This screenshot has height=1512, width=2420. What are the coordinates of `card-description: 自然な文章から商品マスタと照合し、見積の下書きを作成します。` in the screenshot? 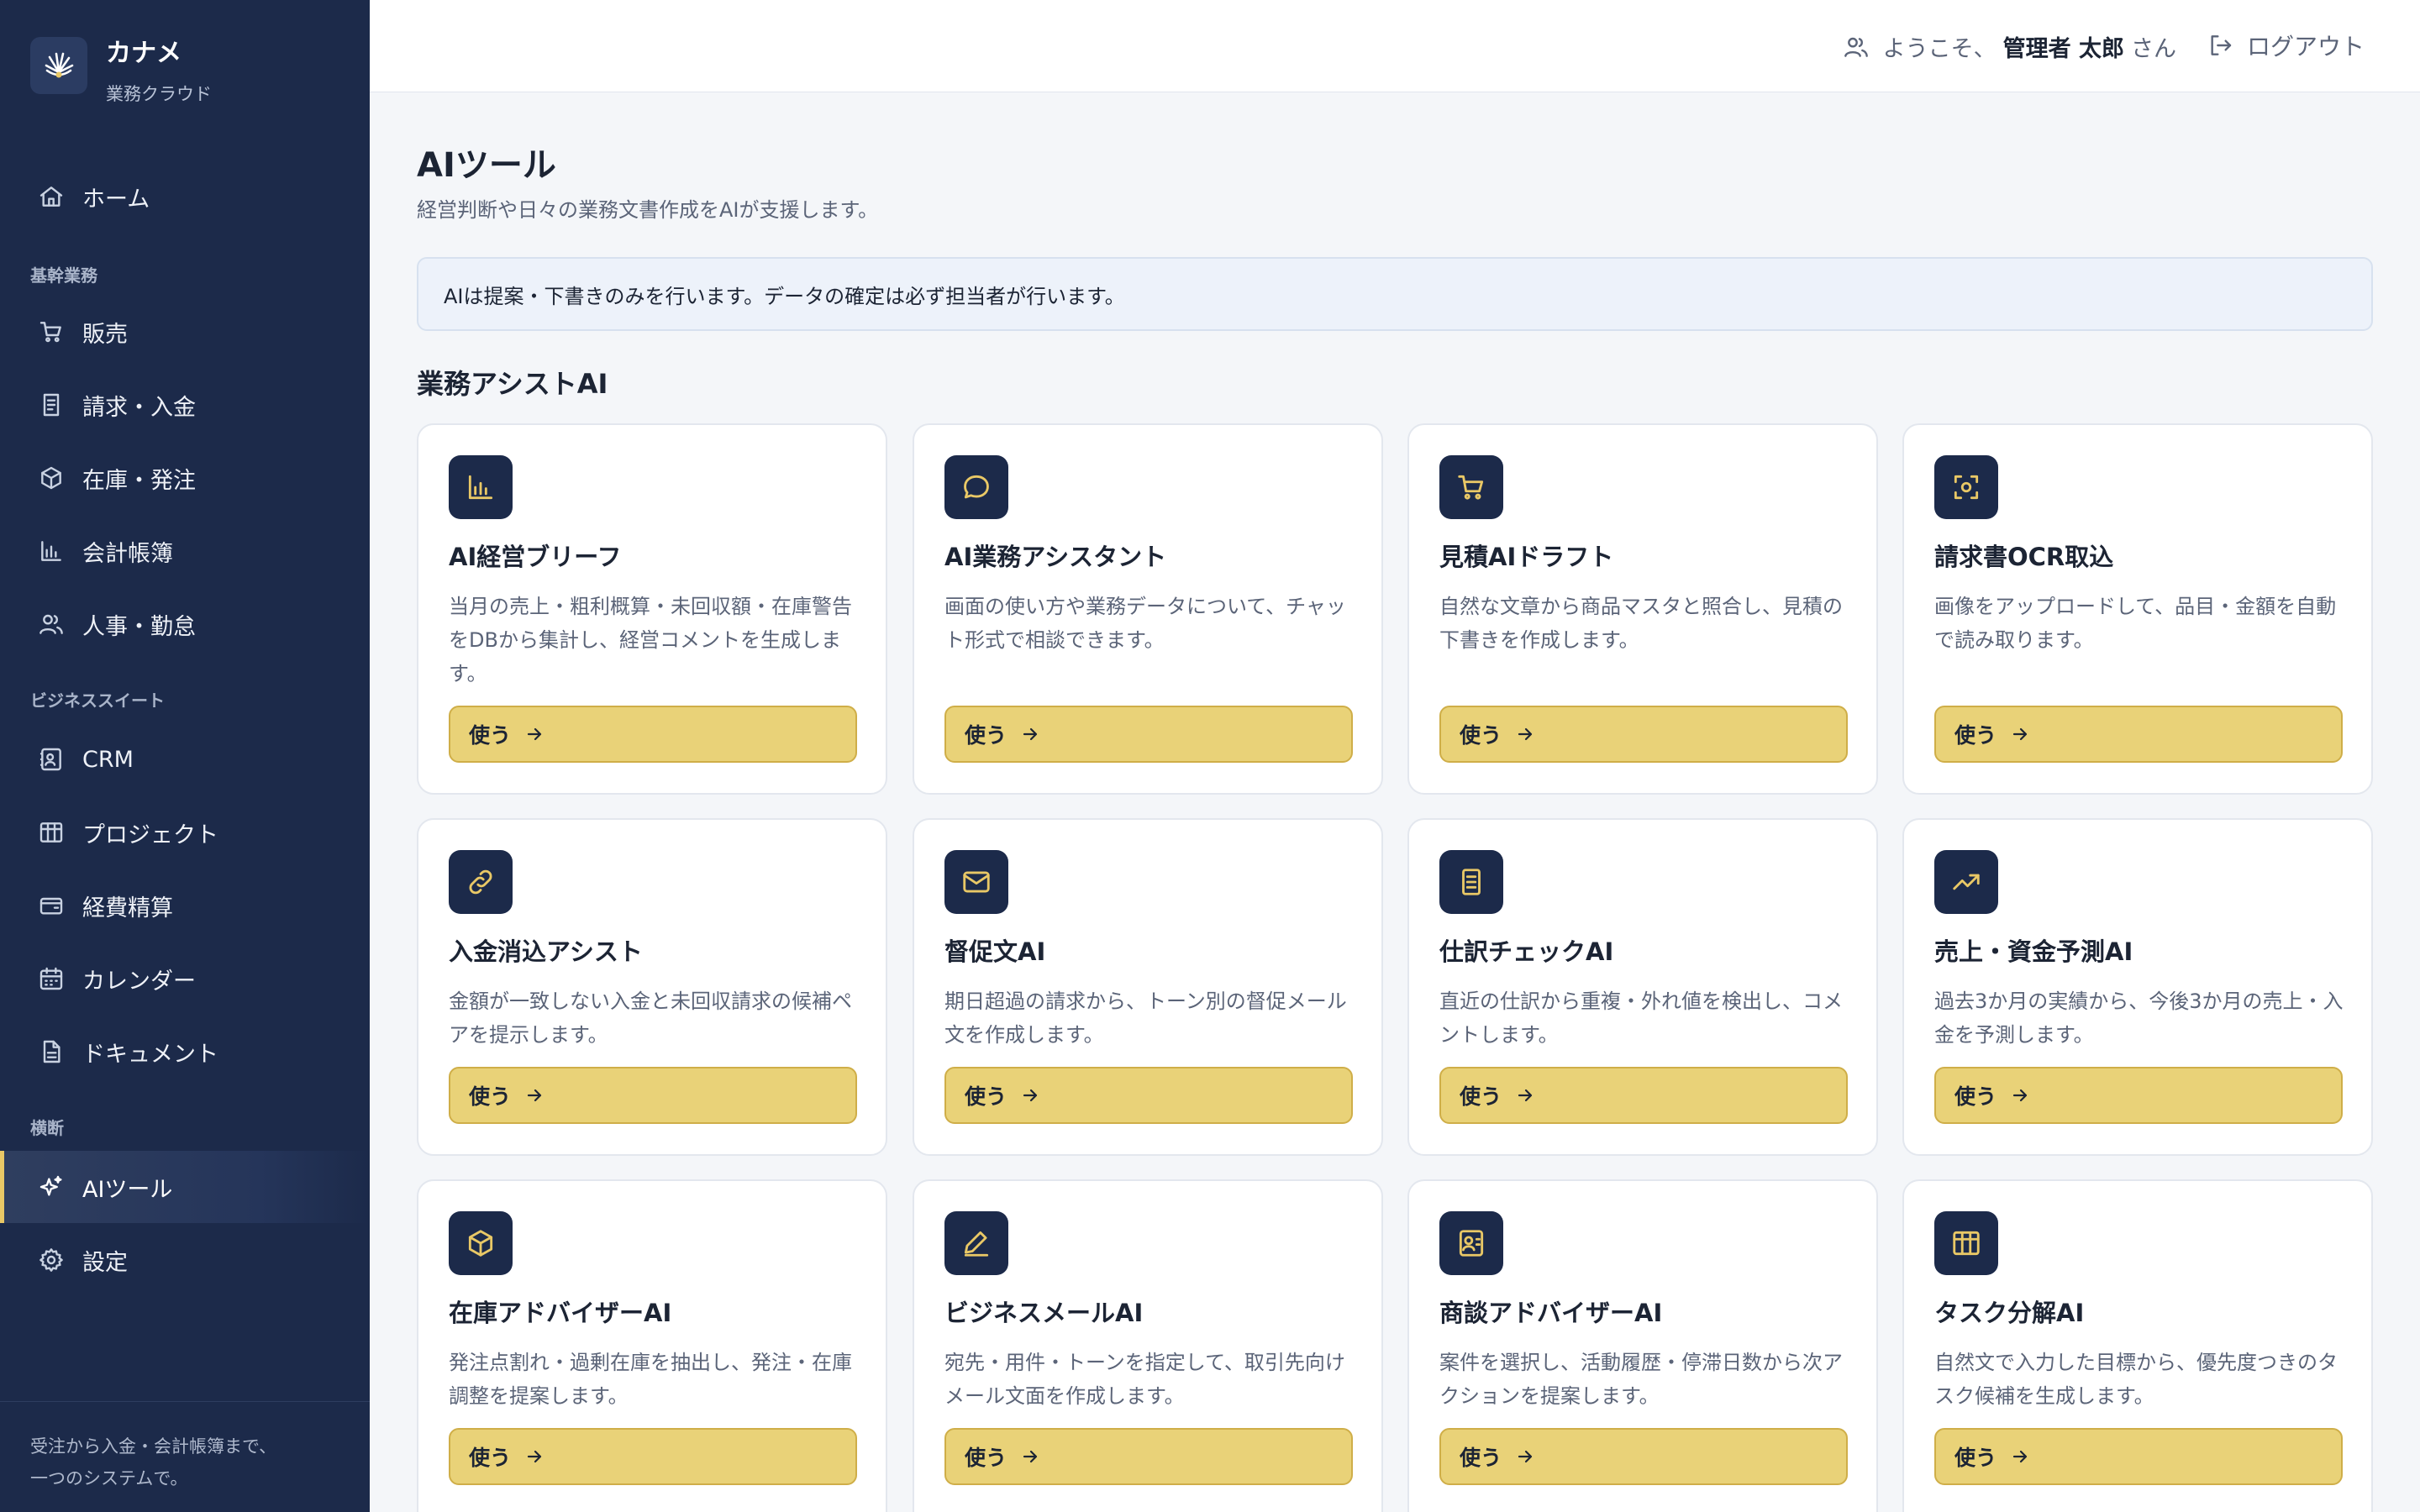 It's located at (1641, 623).